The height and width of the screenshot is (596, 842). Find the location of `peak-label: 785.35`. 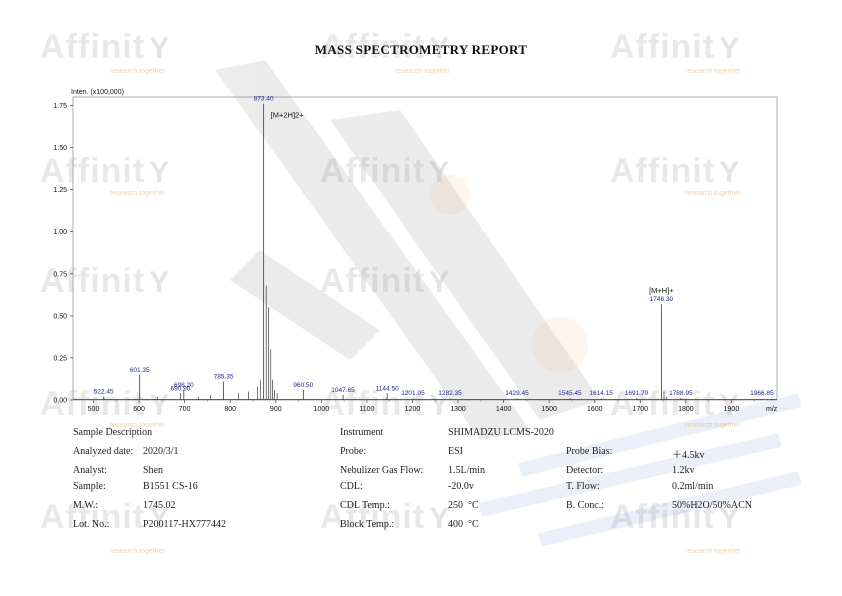

peak-label: 785.35 is located at coordinates (224, 376).